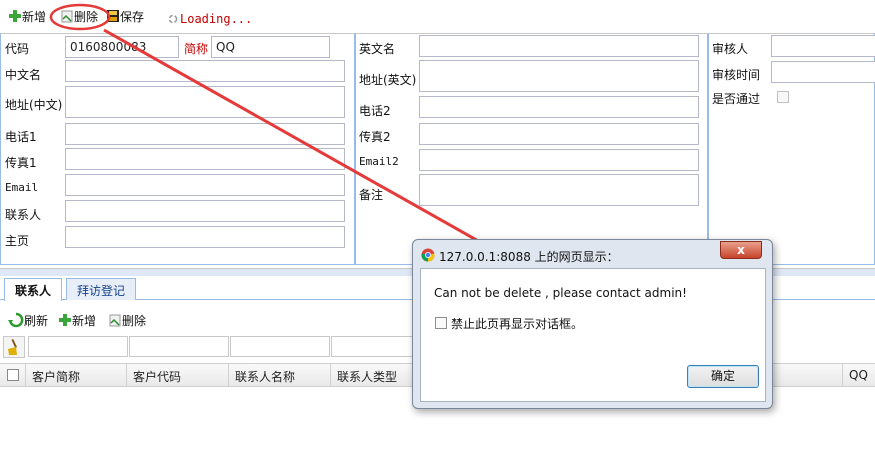 The image size is (875, 472). Describe the element at coordinates (730, 49) in the screenshot. I see `reviewer-label: 审核人` at that location.